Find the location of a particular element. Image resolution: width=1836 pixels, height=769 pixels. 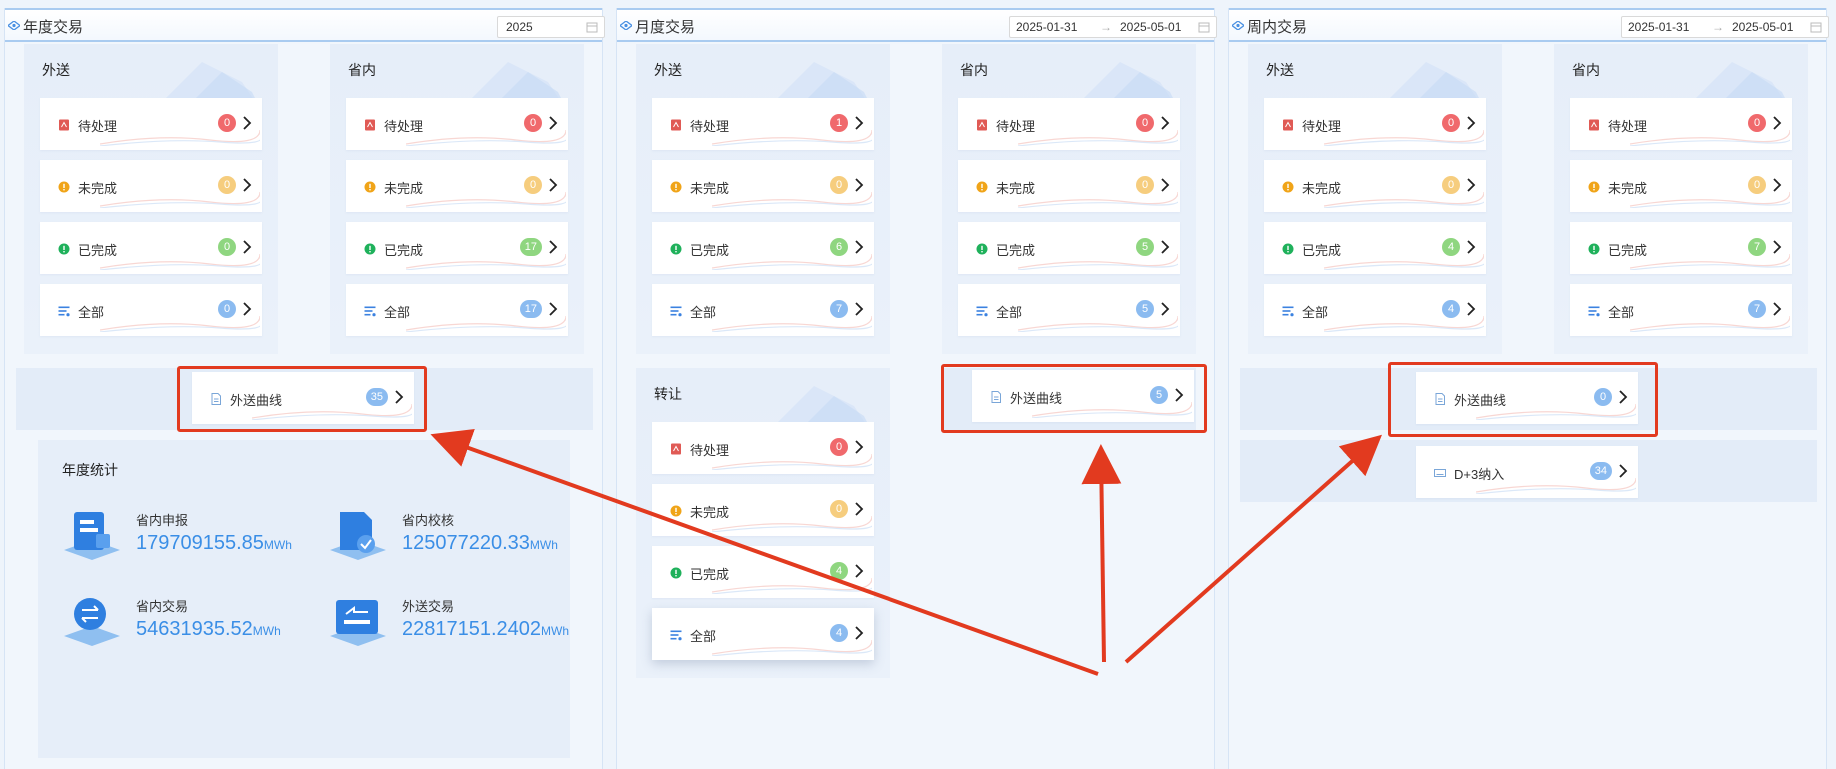

weekly-outbound-card-pending: 待处理 0 is located at coordinates (1375, 124).